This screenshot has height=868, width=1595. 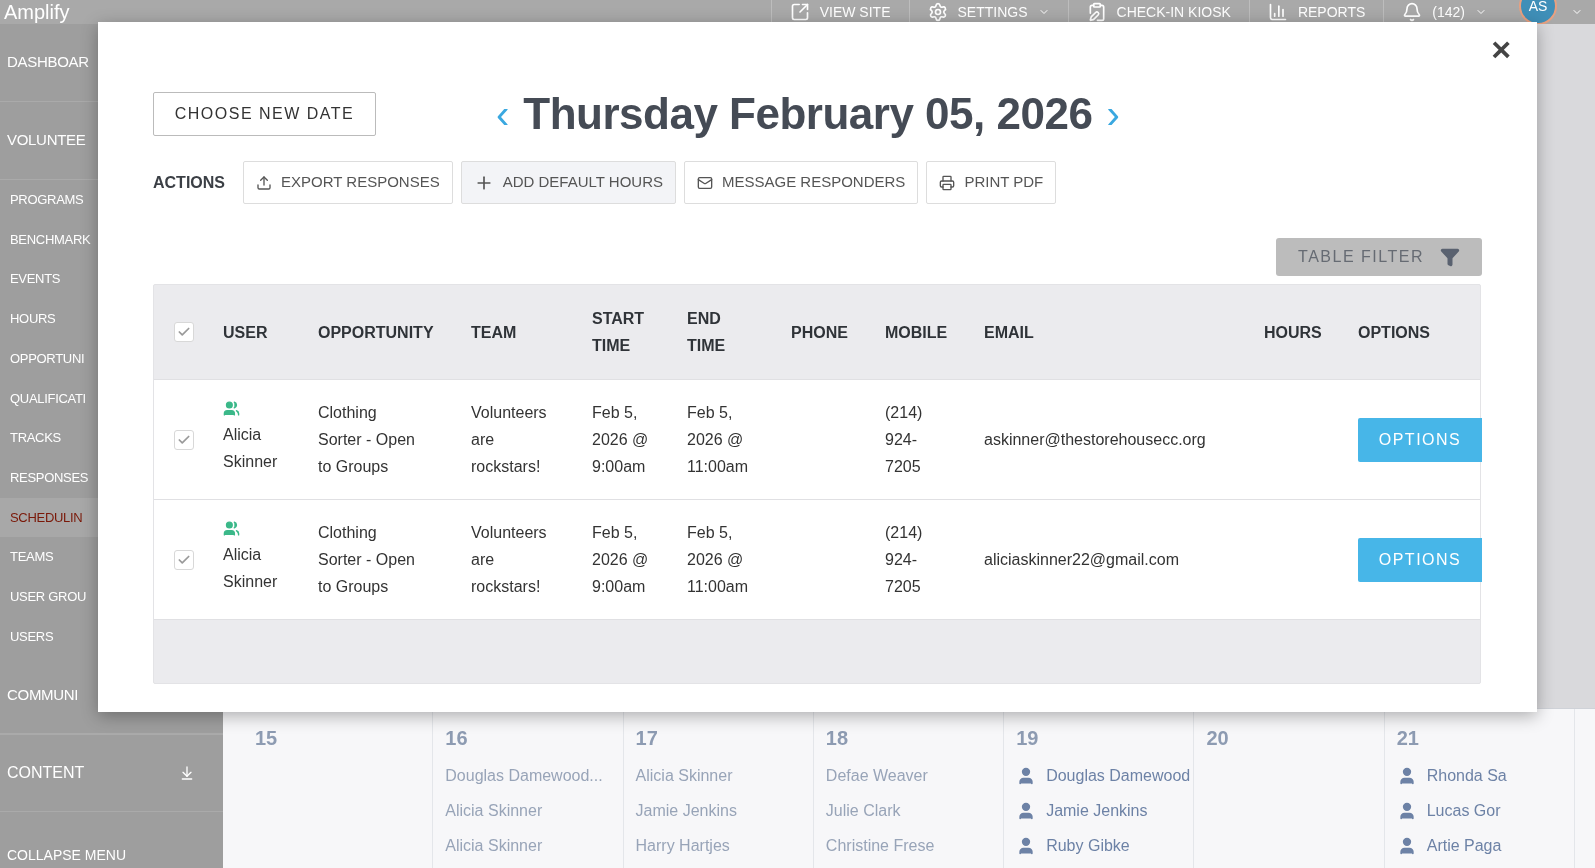 What do you see at coordinates (503, 114) in the screenshot?
I see `previous-date-button: ‹` at bounding box center [503, 114].